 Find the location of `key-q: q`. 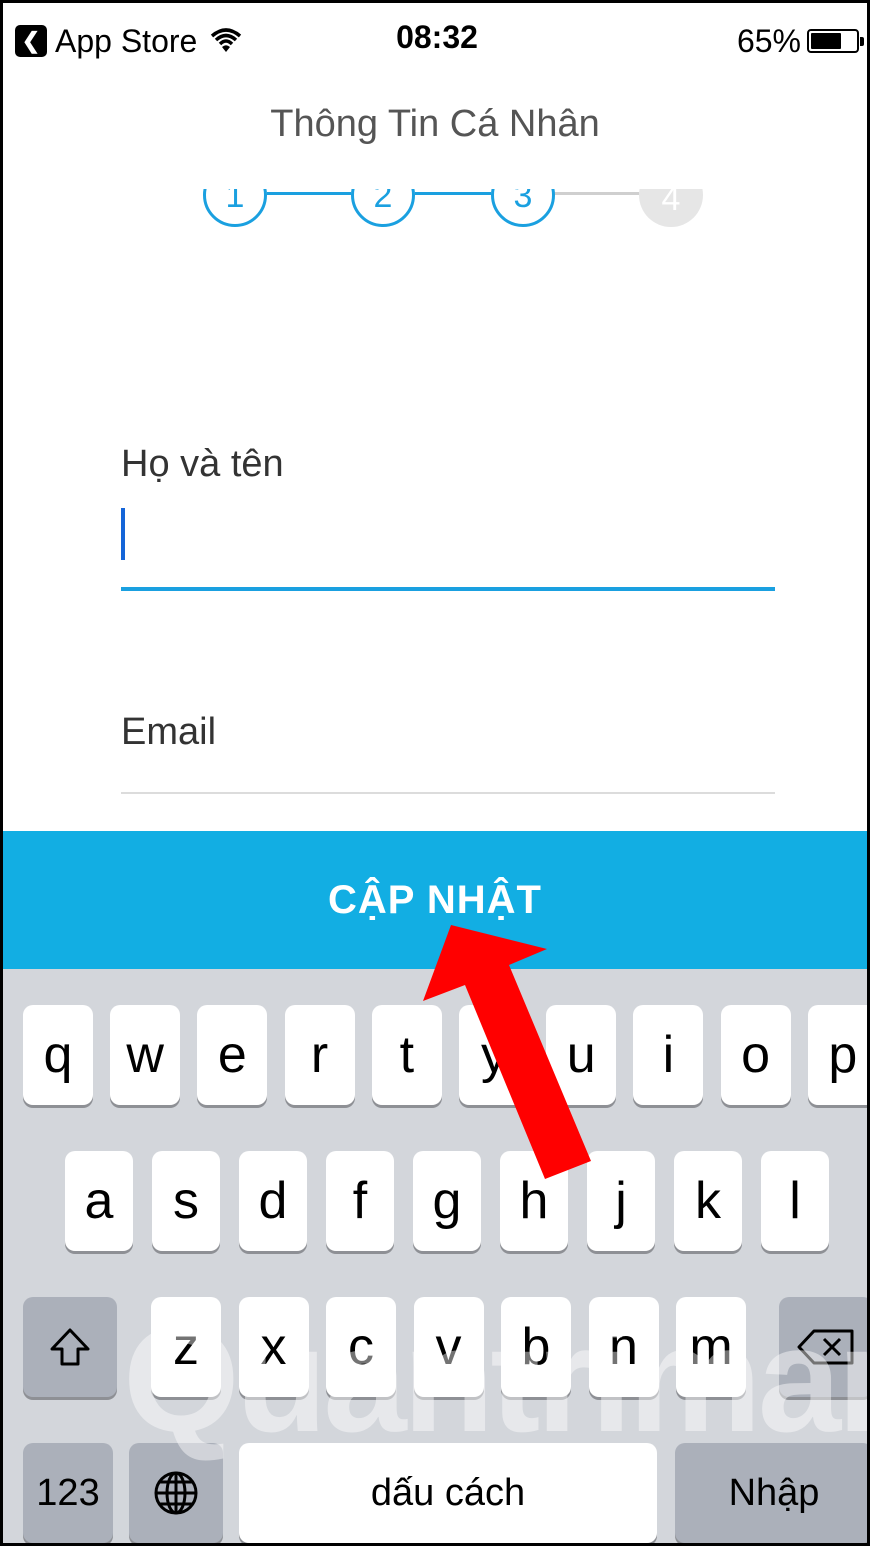

key-q: q is located at coordinates (58, 1055).